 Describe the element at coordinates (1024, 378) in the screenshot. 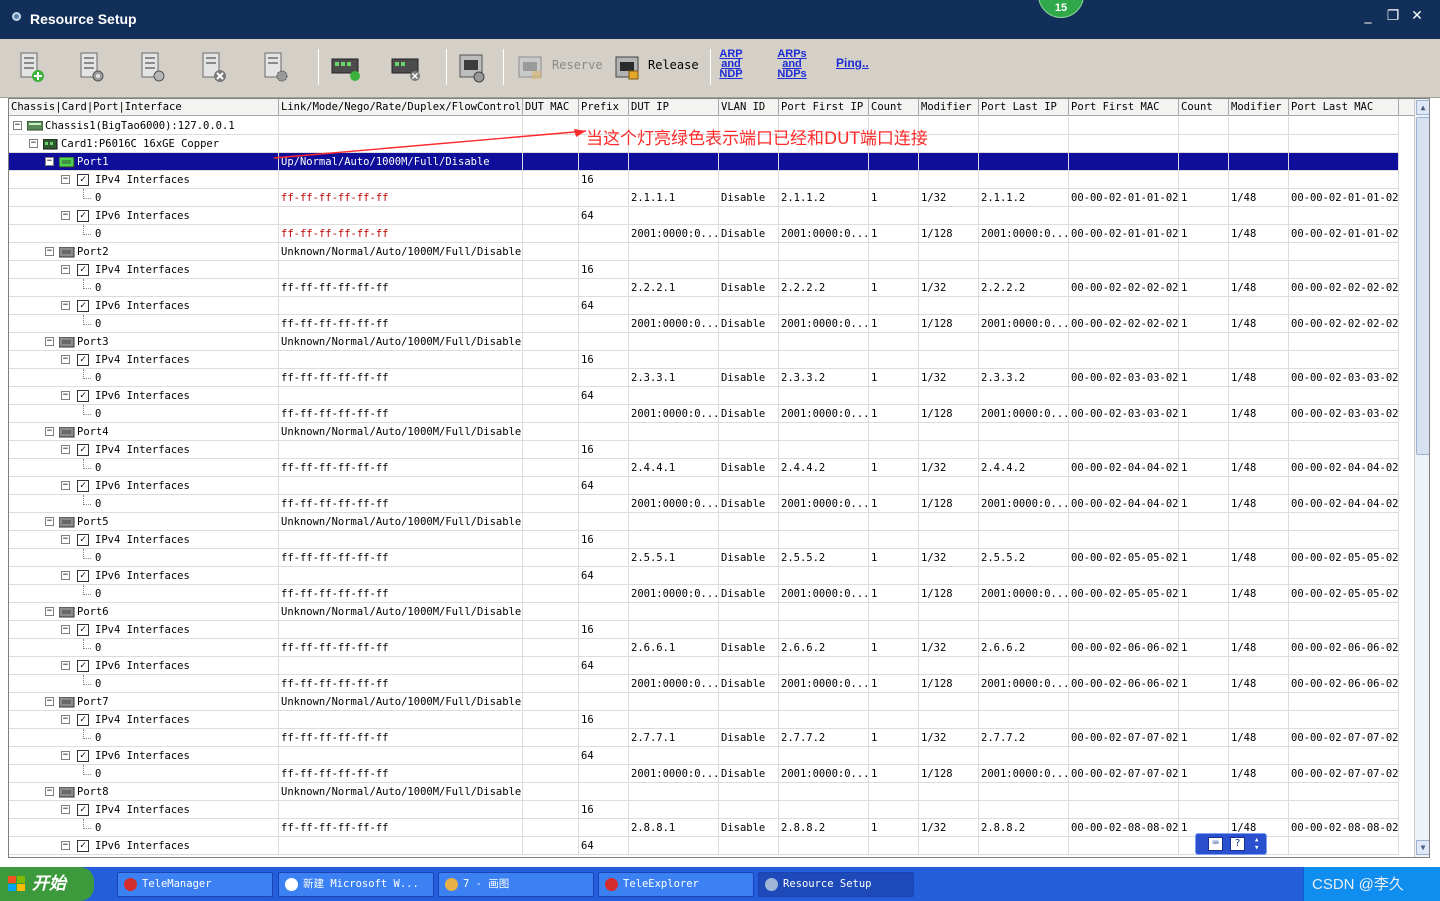

I see `grid-cell: 2.3.3.2` at that location.